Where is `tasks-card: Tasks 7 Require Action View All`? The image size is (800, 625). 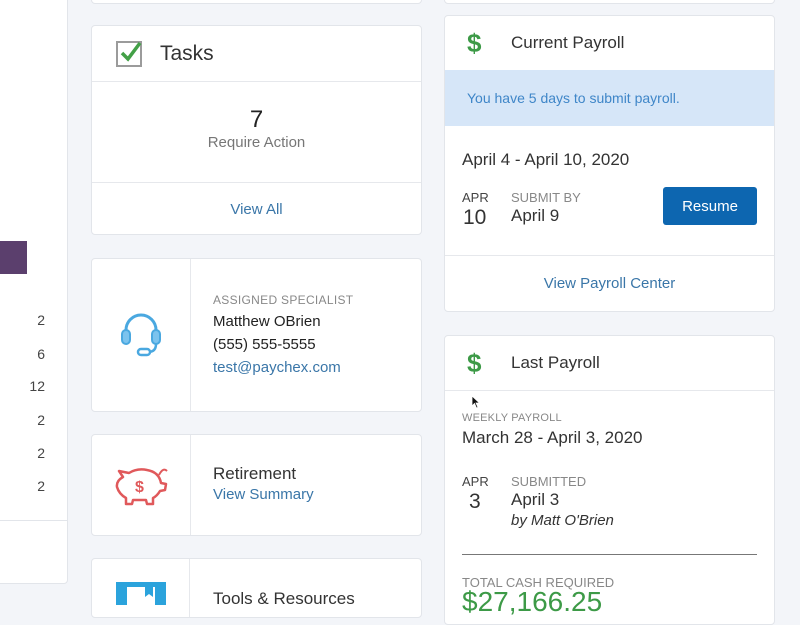 tasks-card: Tasks 7 Require Action View All is located at coordinates (256, 130).